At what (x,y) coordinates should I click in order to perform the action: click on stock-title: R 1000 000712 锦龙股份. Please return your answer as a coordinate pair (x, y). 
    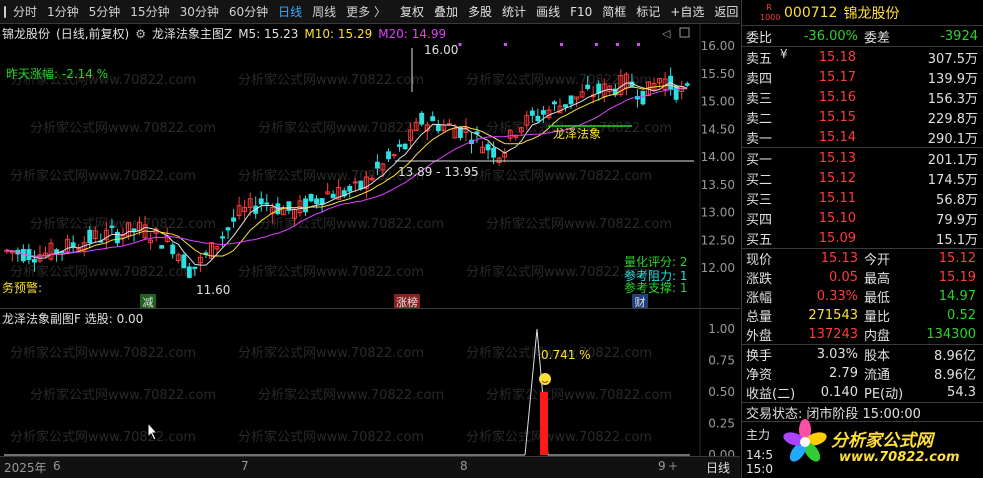
    Looking at the image, I should click on (862, 13).